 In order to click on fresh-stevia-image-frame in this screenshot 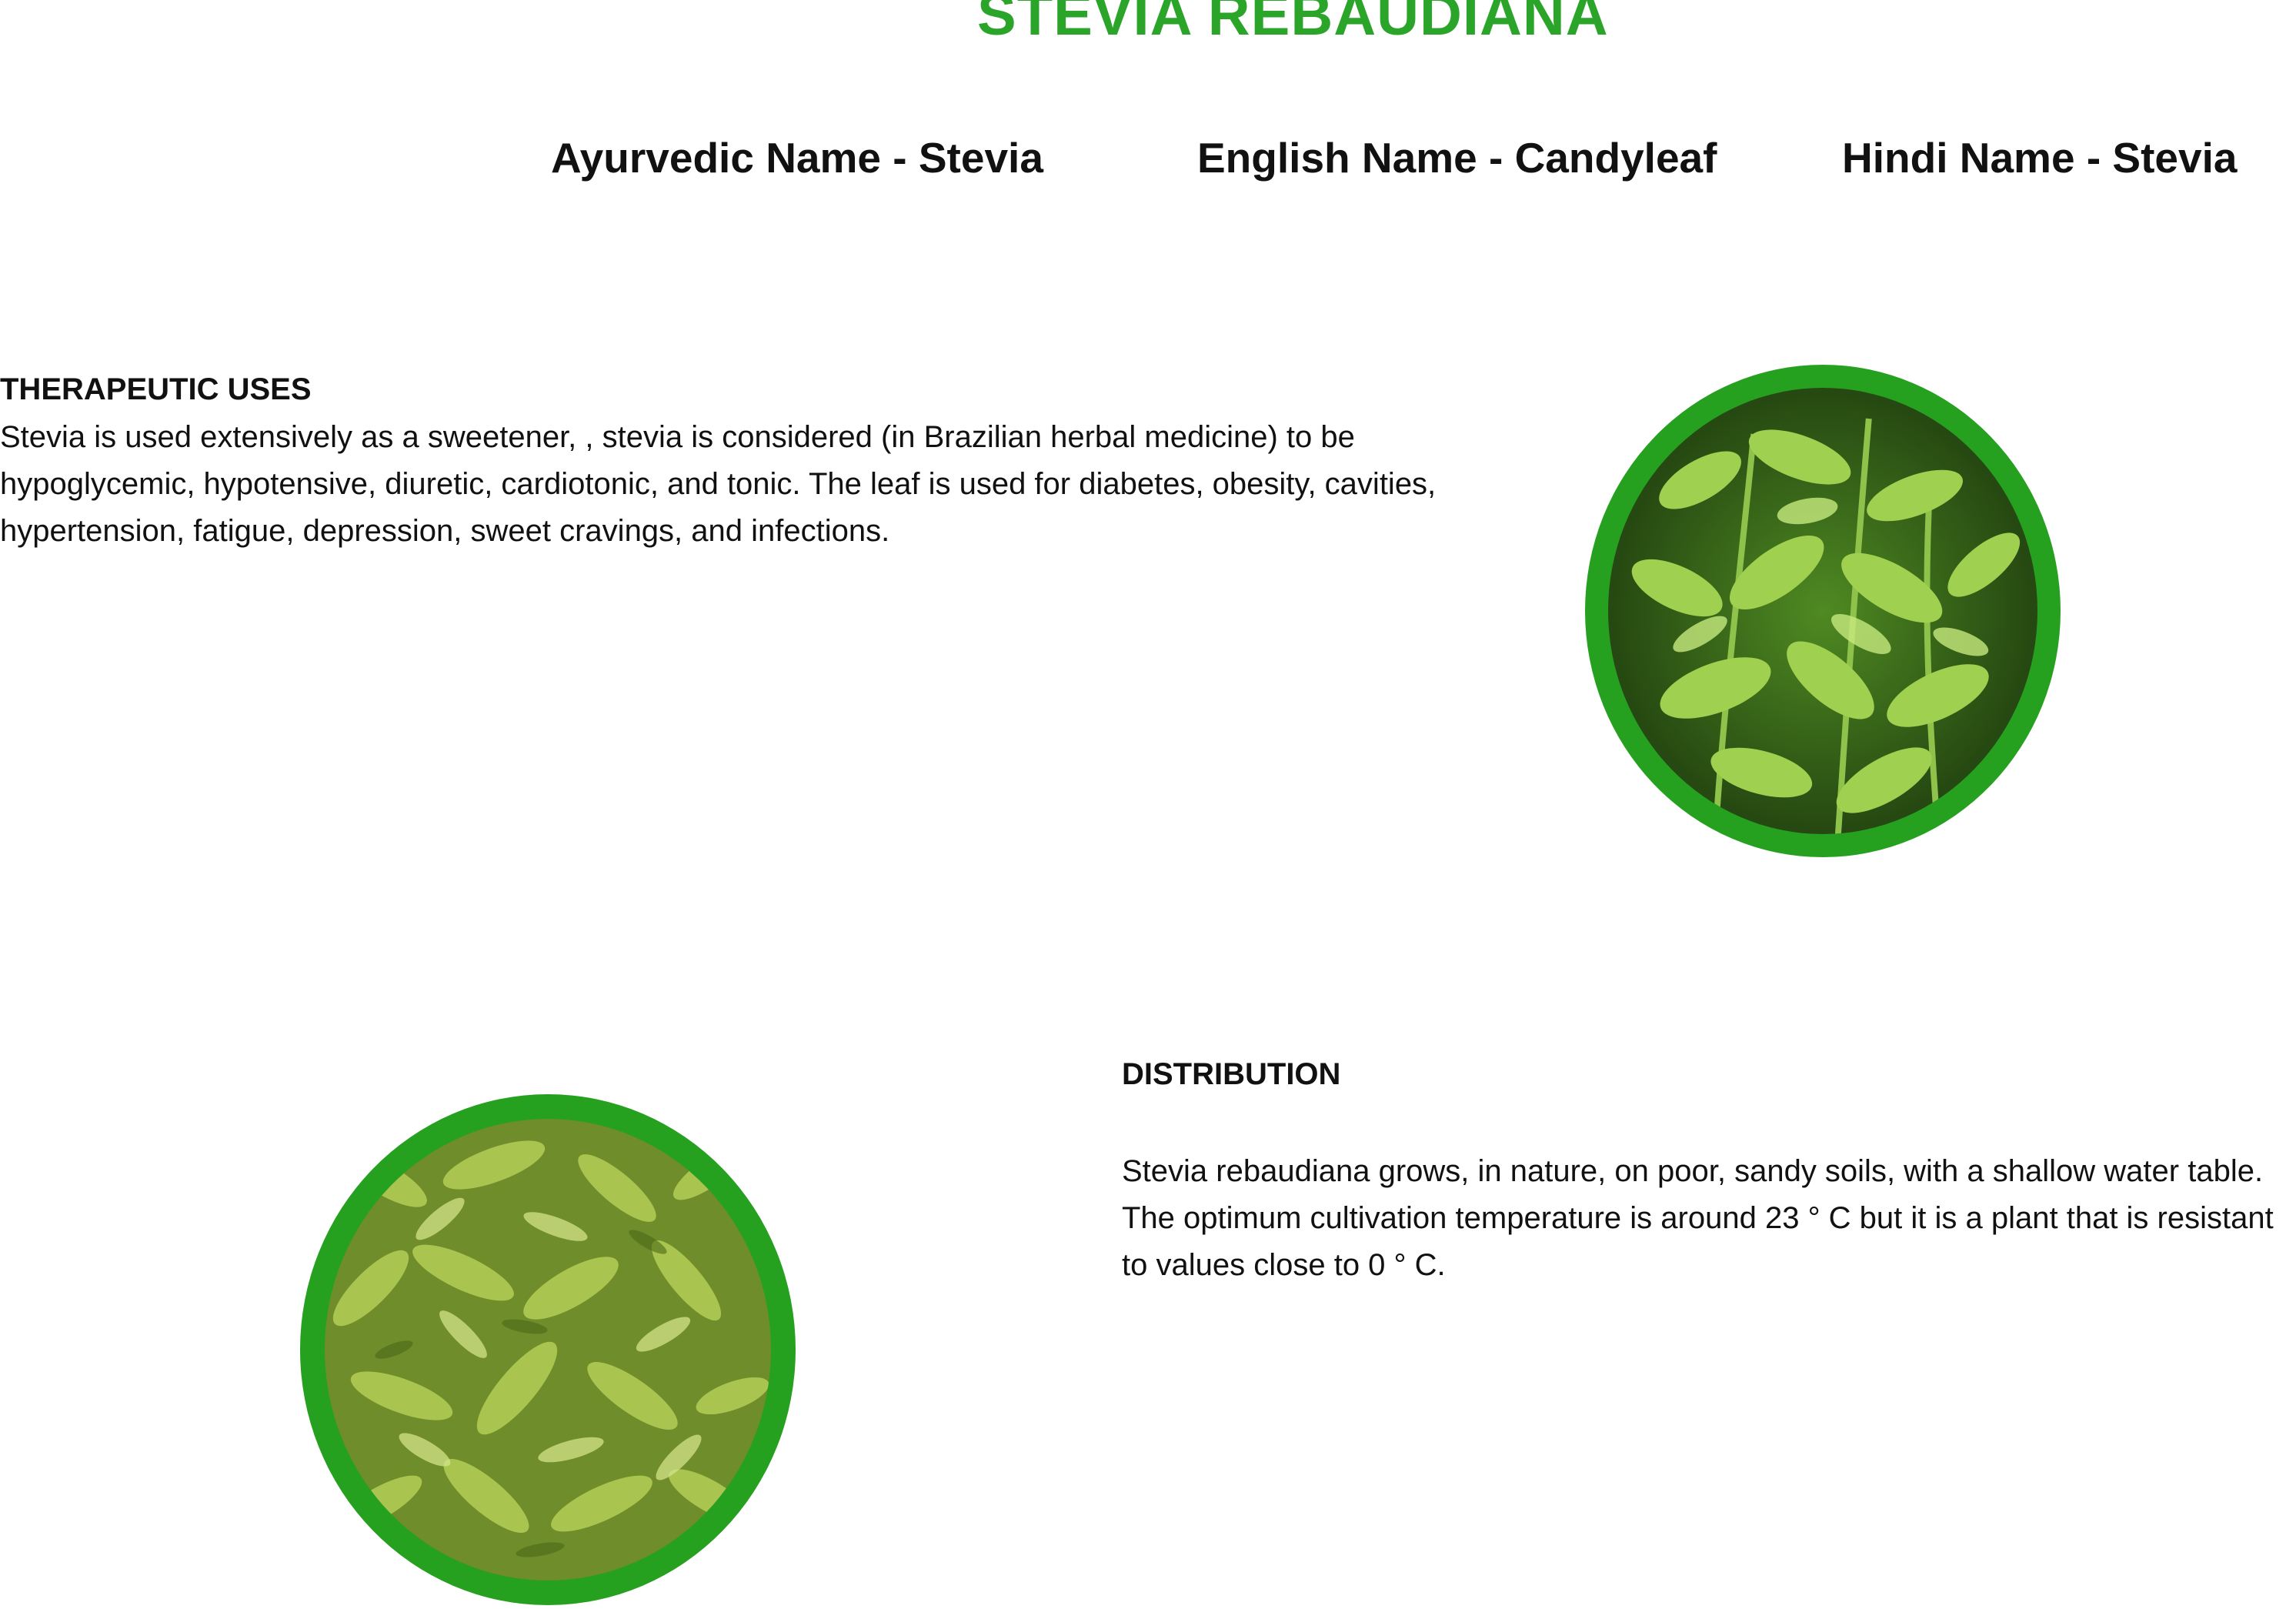, I will do `click(1823, 611)`.